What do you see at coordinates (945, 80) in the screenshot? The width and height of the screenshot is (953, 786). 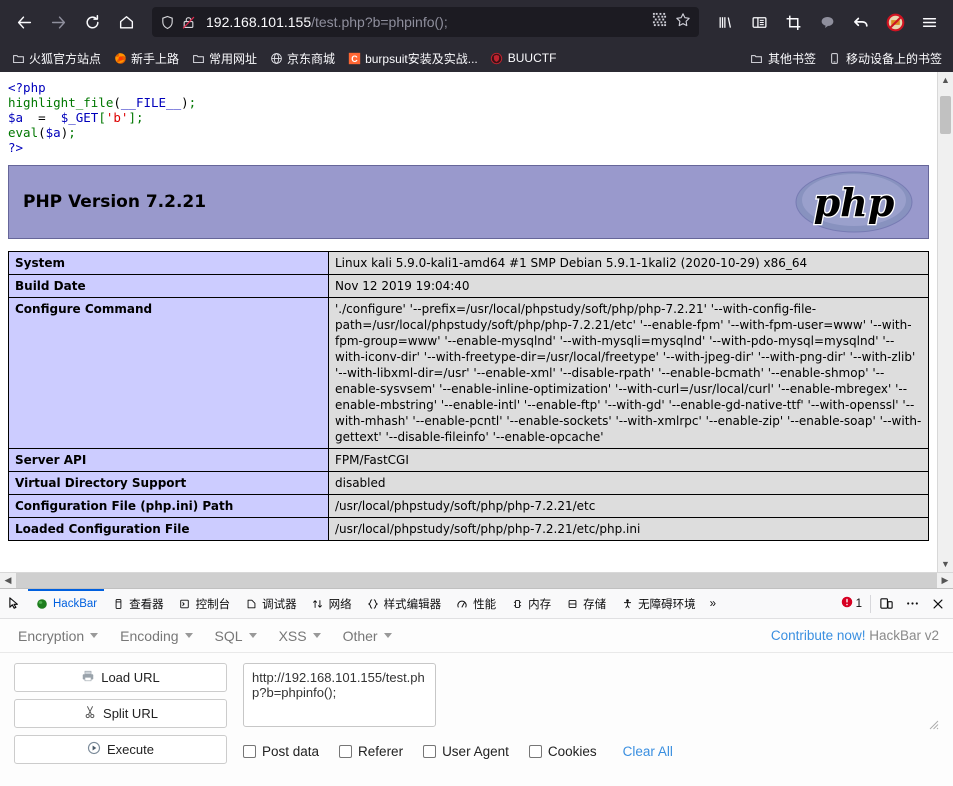 I see `scroll-up-arrow: ▲` at bounding box center [945, 80].